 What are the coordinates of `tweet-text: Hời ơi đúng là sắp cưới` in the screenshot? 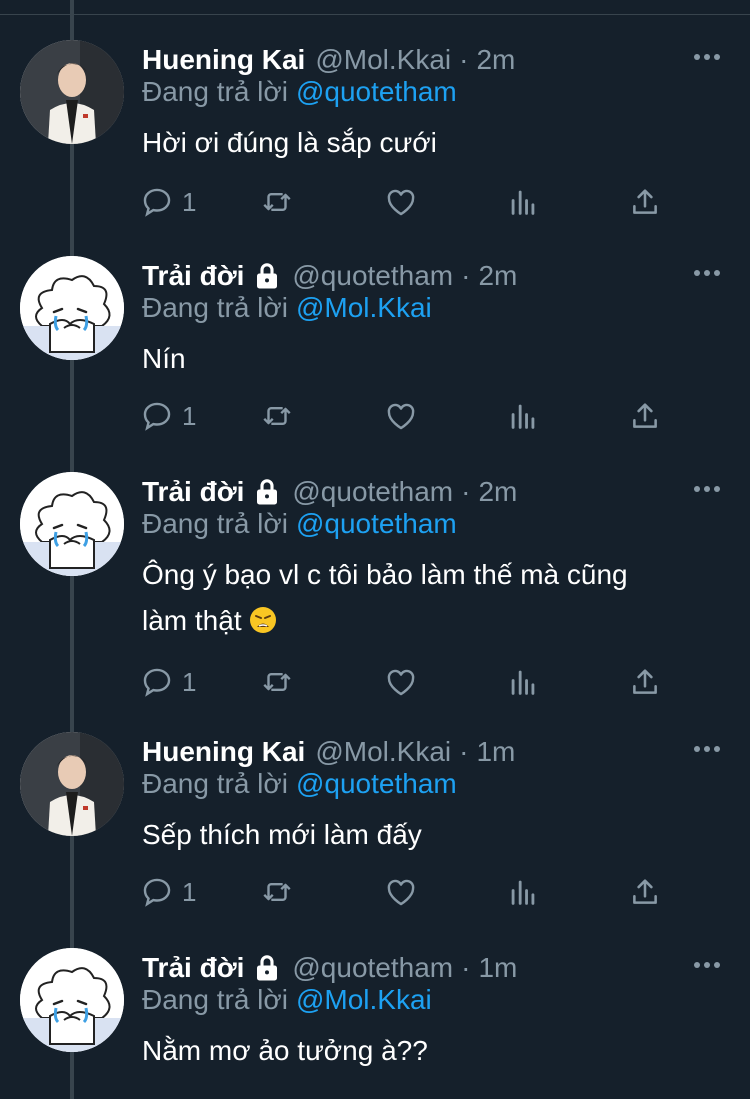 It's located at (289, 142).